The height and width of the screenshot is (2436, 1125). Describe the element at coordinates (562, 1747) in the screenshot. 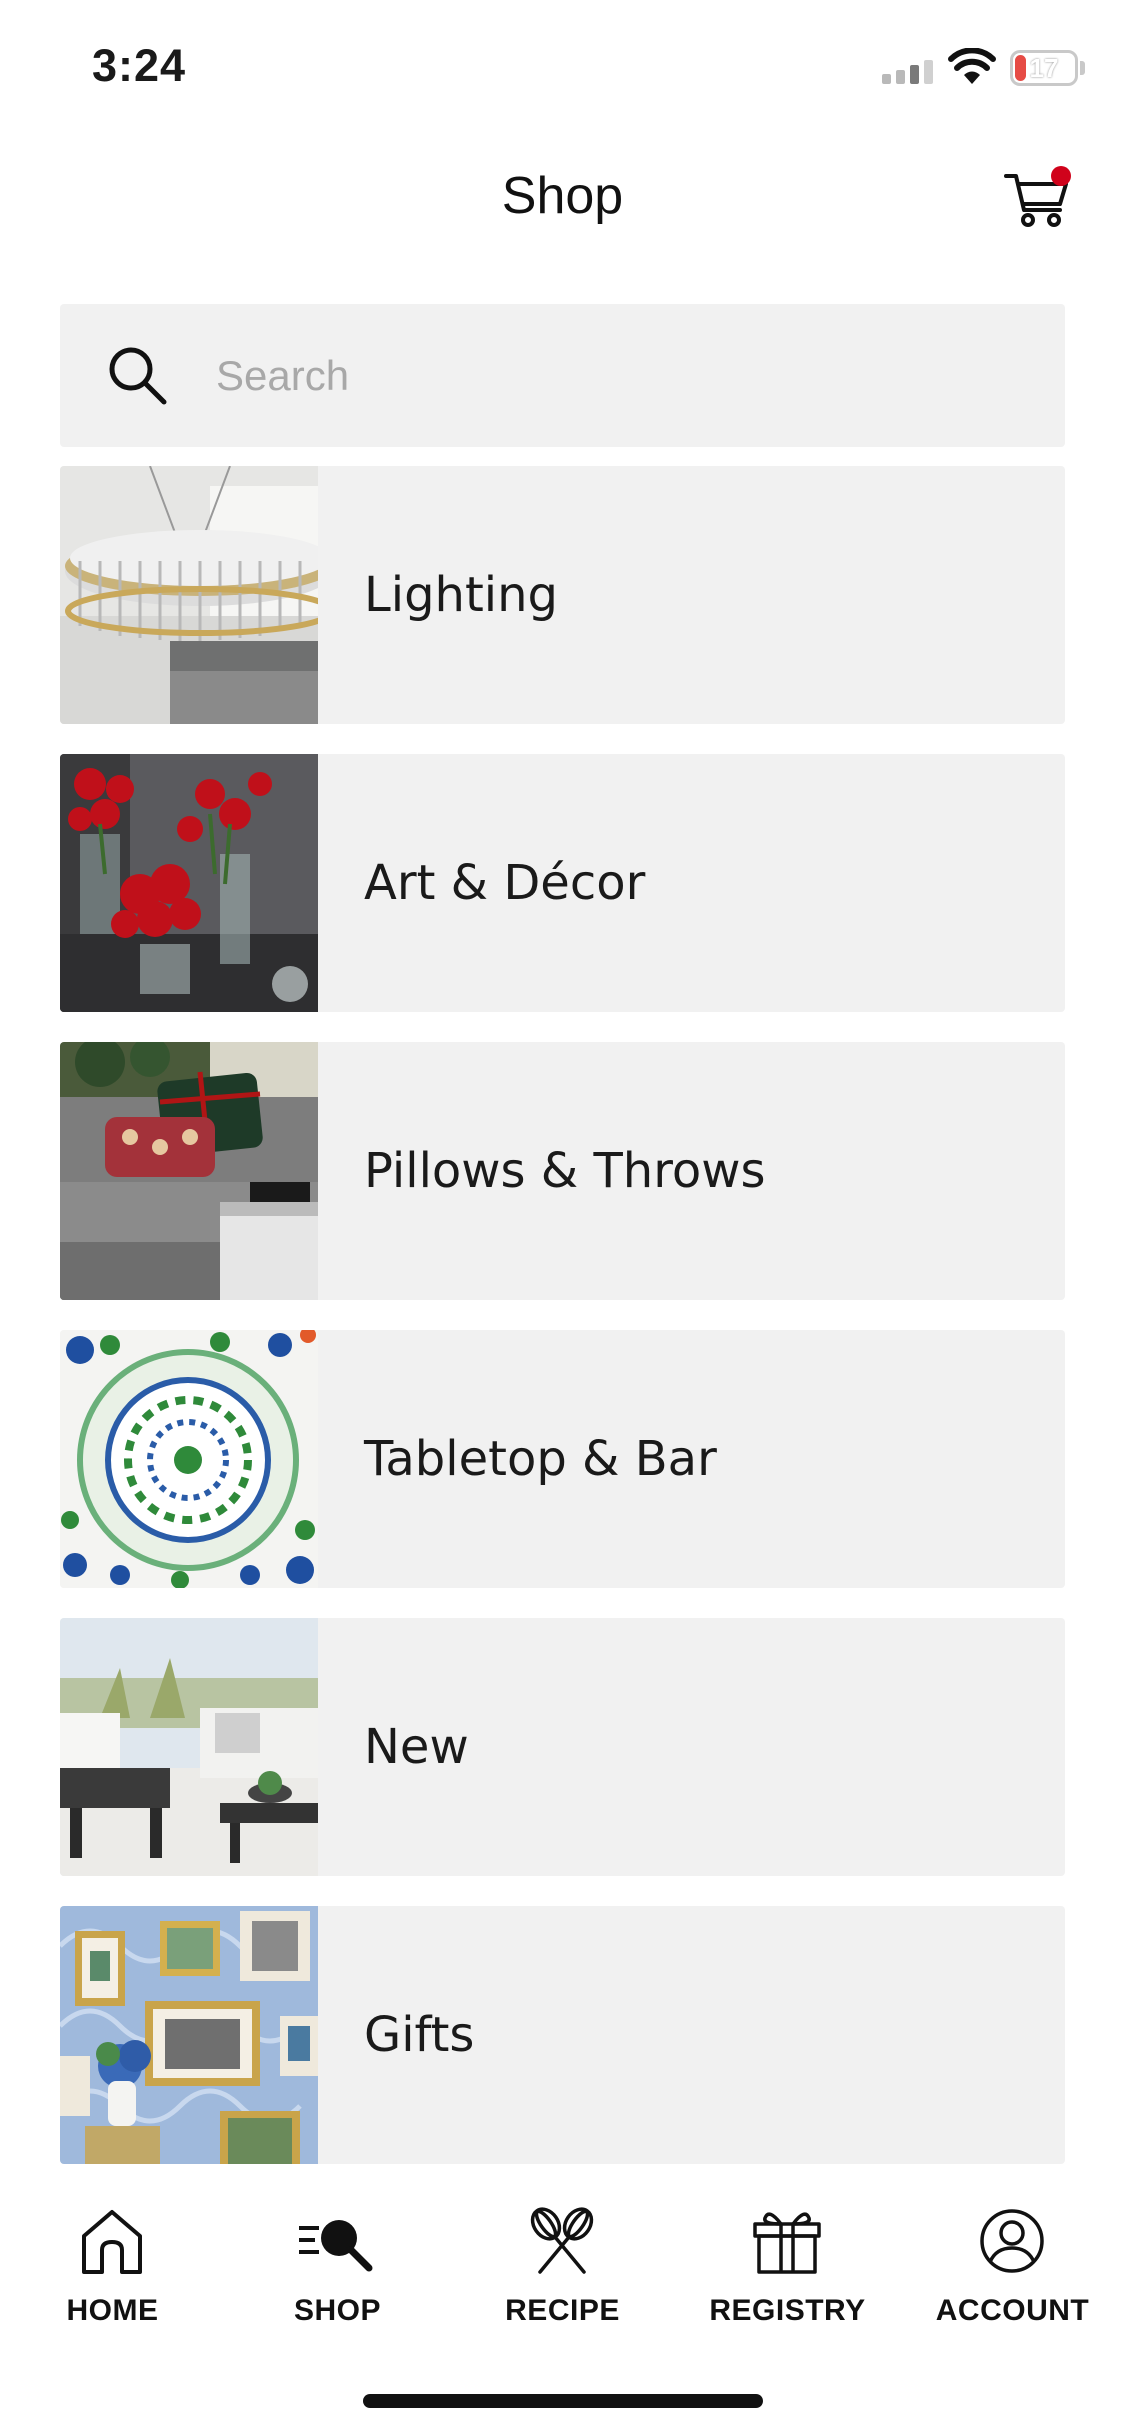

I see `category-new: New` at that location.